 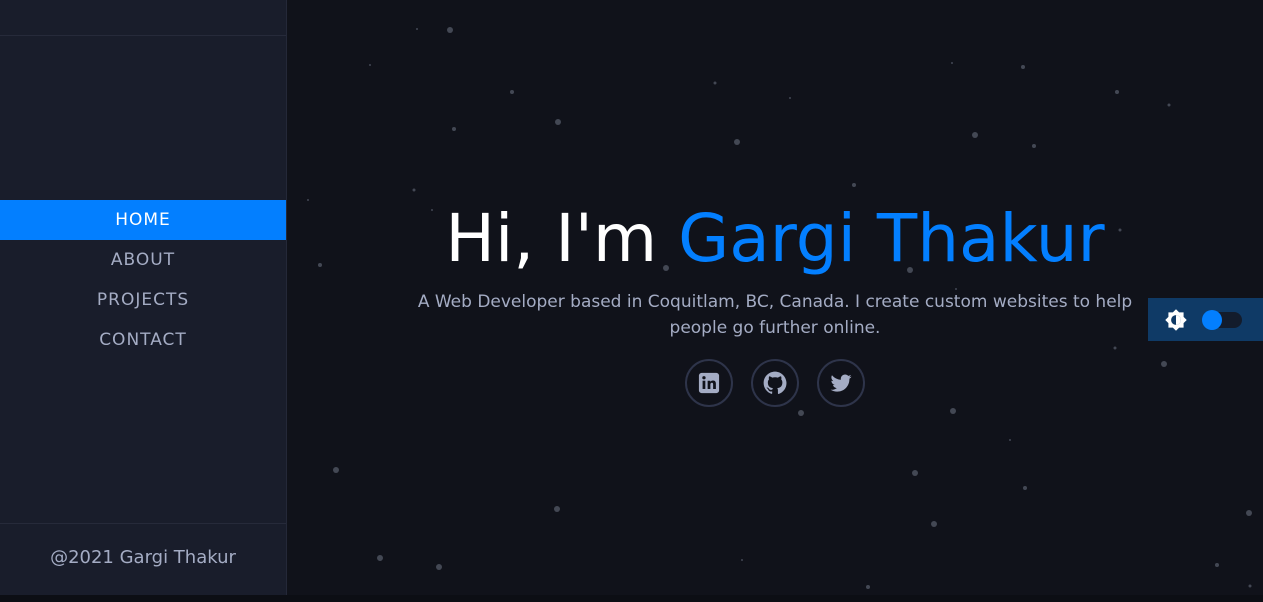 I want to click on brightness-icon, so click(x=1176, y=319).